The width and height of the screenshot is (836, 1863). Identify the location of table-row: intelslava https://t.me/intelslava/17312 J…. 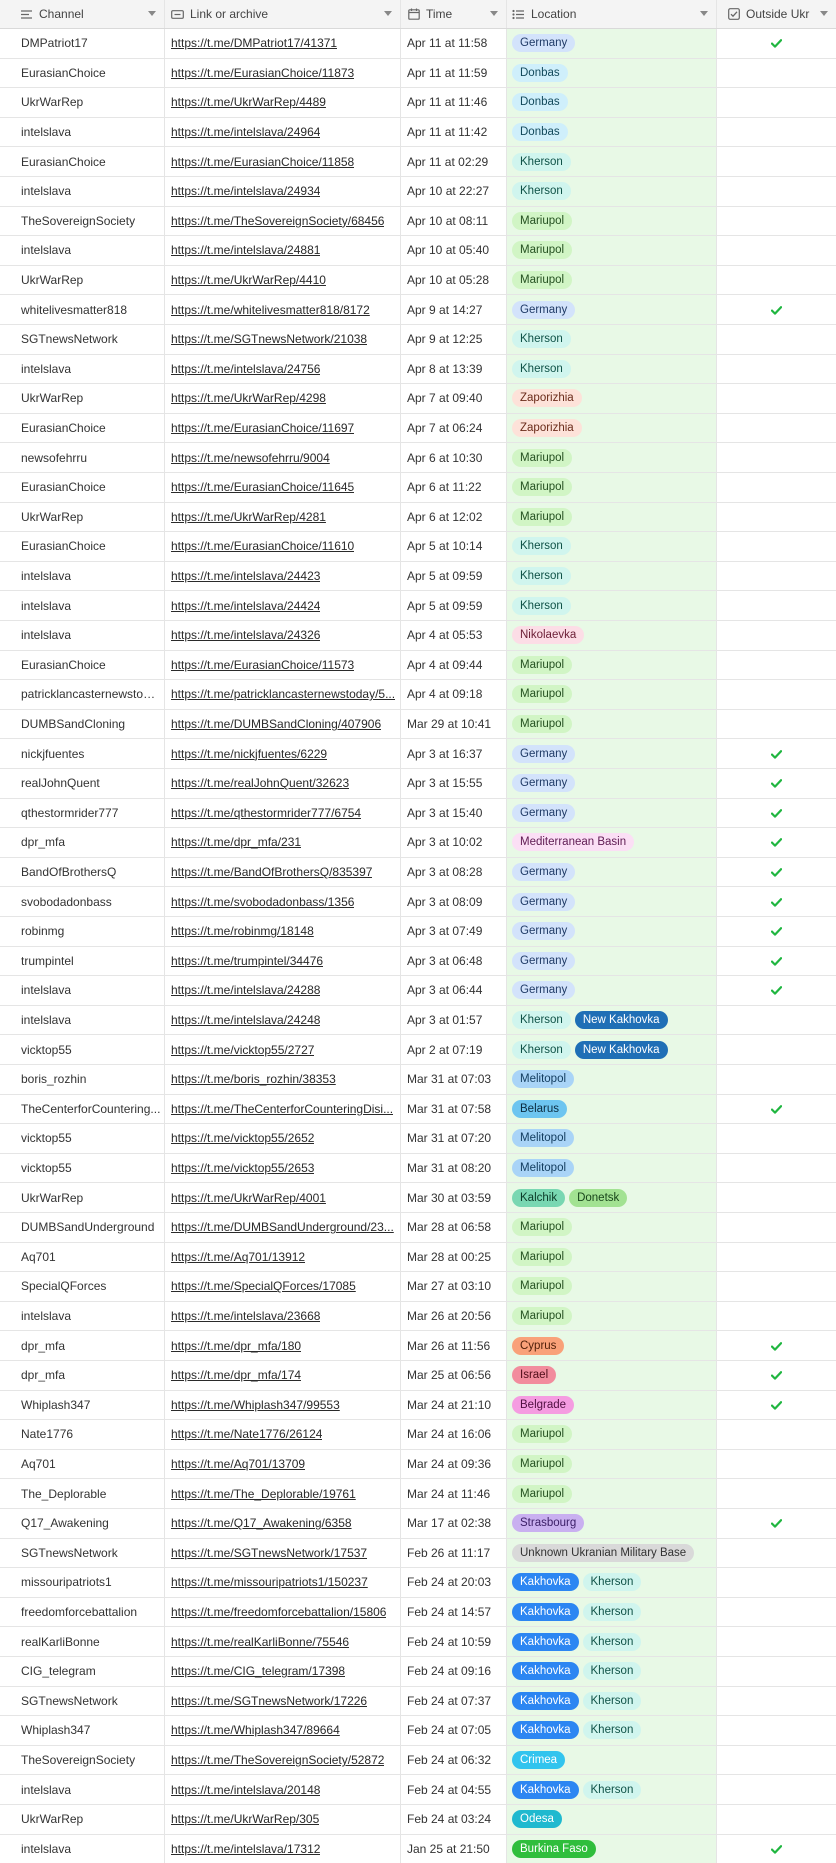
(418, 1848).